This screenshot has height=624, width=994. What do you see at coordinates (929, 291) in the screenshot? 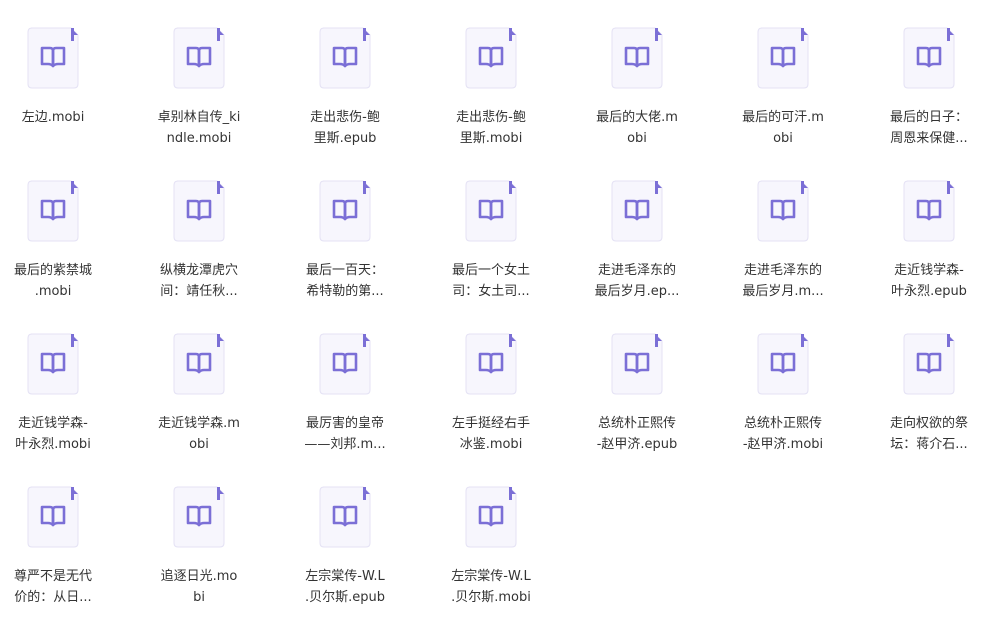
I see `file-name-line-2: 叶永烈.epub` at bounding box center [929, 291].